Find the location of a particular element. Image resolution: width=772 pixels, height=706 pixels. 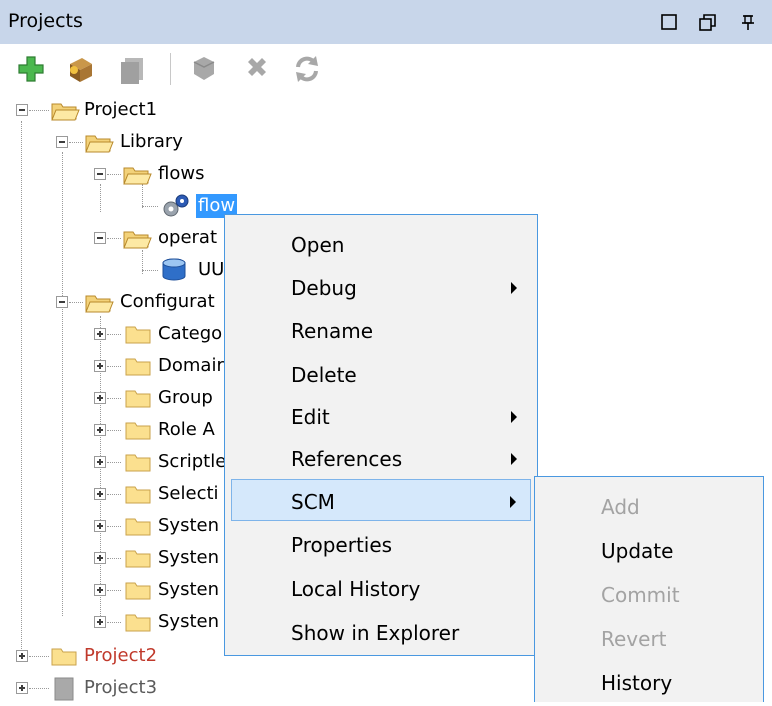

menu-item-label: History is located at coordinates (637, 683).